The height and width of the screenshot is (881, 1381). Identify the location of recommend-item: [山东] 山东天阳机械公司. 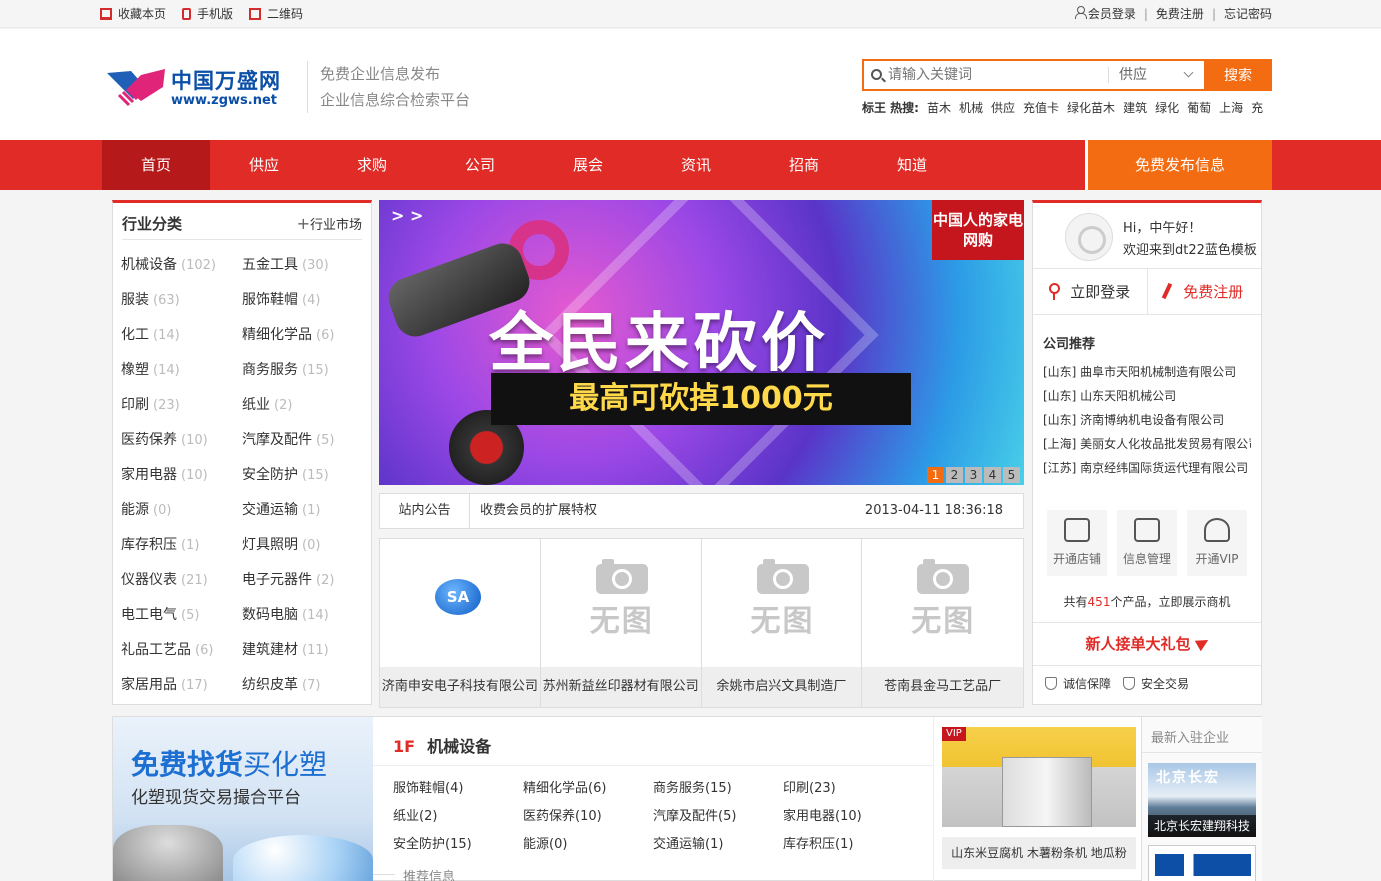
(1147, 396).